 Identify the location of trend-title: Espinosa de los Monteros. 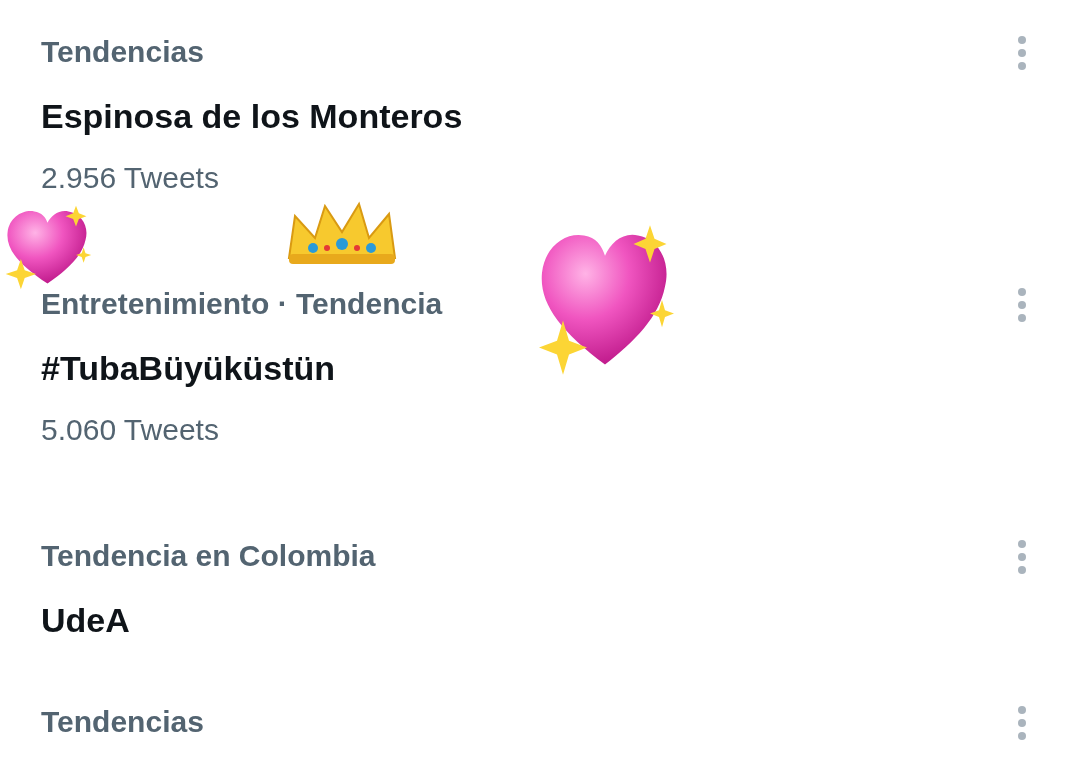
(252, 116).